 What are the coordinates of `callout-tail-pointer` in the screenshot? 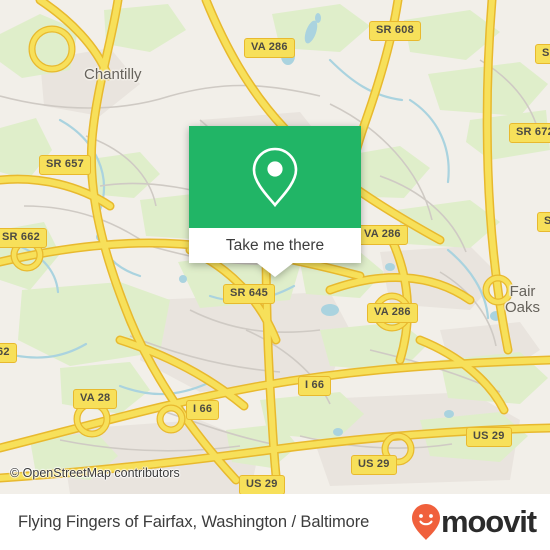 It's located at (275, 270).